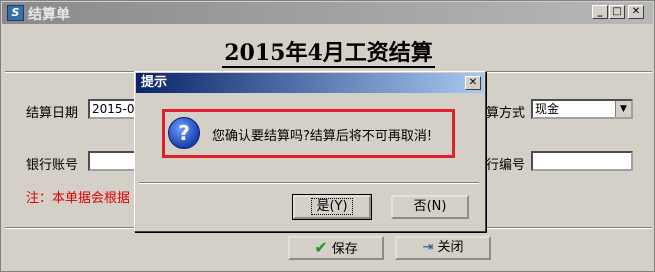  Describe the element at coordinates (52, 165) in the screenshot. I see `bank-account-label: 银行账号` at that location.